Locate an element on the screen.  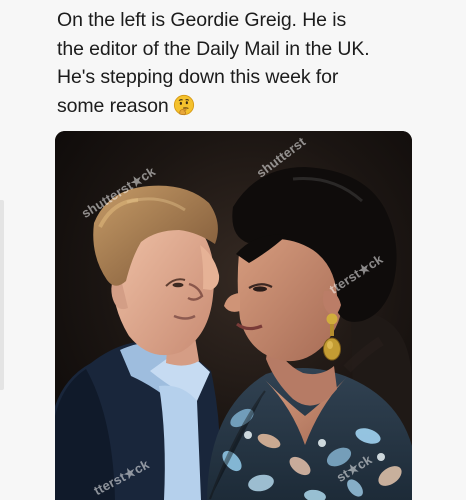
caption-line-4-text: some reason is located at coordinates (113, 105).